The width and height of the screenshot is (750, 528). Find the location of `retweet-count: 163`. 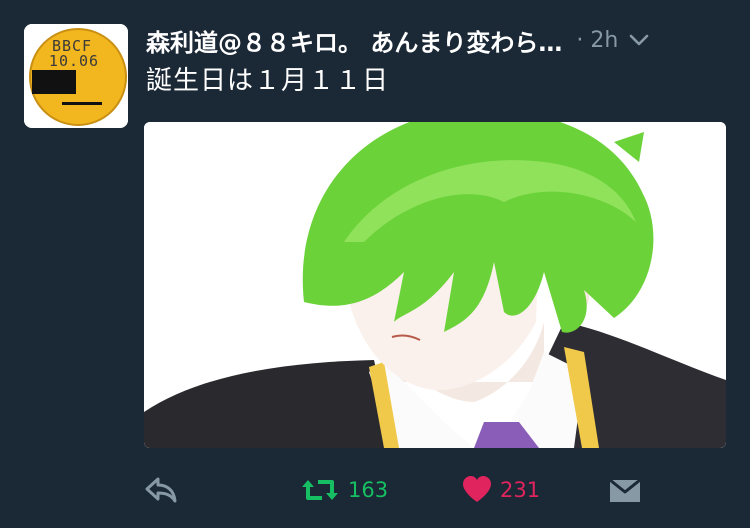

retweet-count: 163 is located at coordinates (368, 490).